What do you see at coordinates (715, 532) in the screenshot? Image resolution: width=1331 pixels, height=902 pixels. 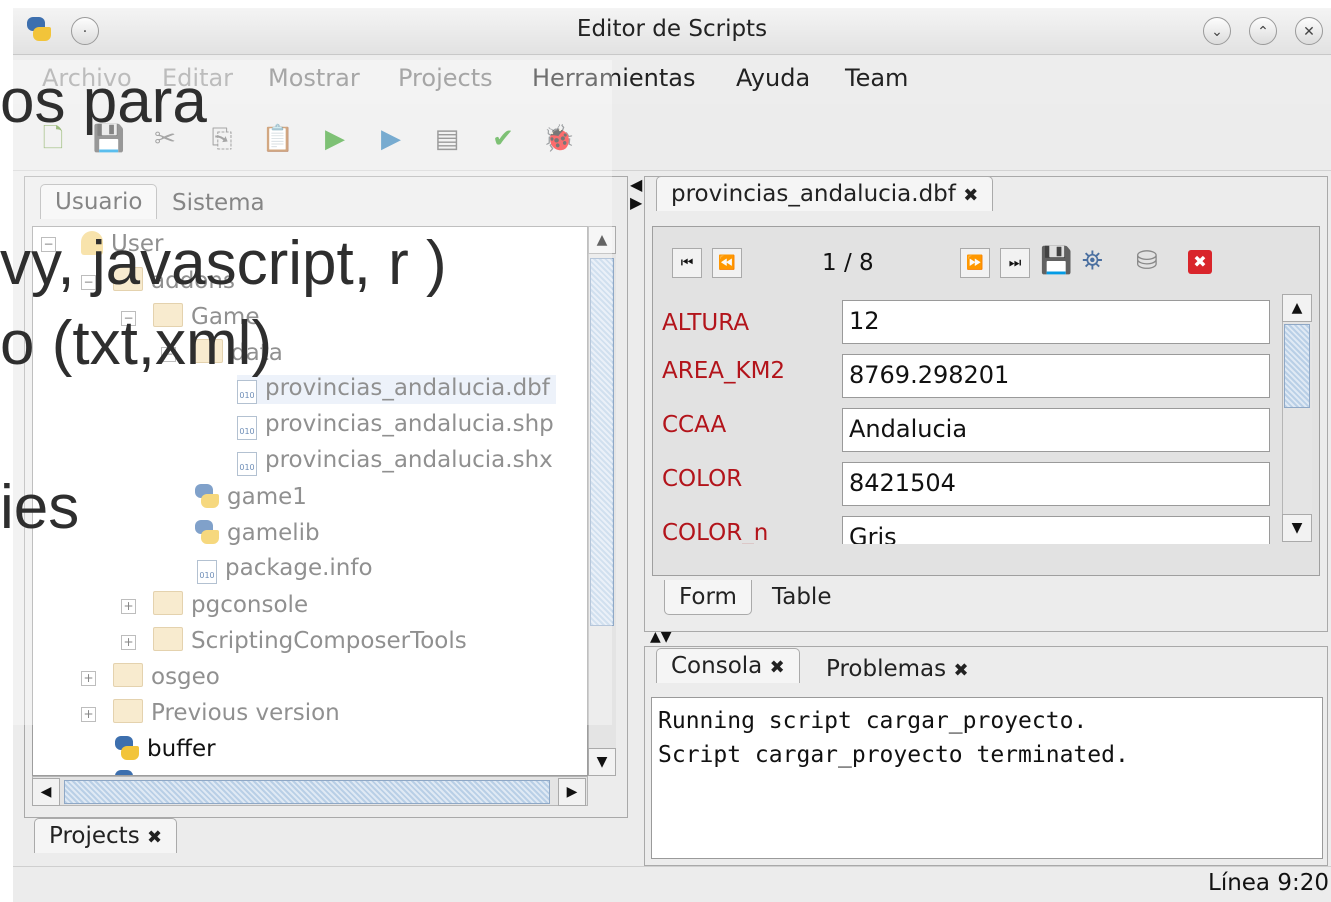 I see `field-label-color-n: COLOR_n` at bounding box center [715, 532].